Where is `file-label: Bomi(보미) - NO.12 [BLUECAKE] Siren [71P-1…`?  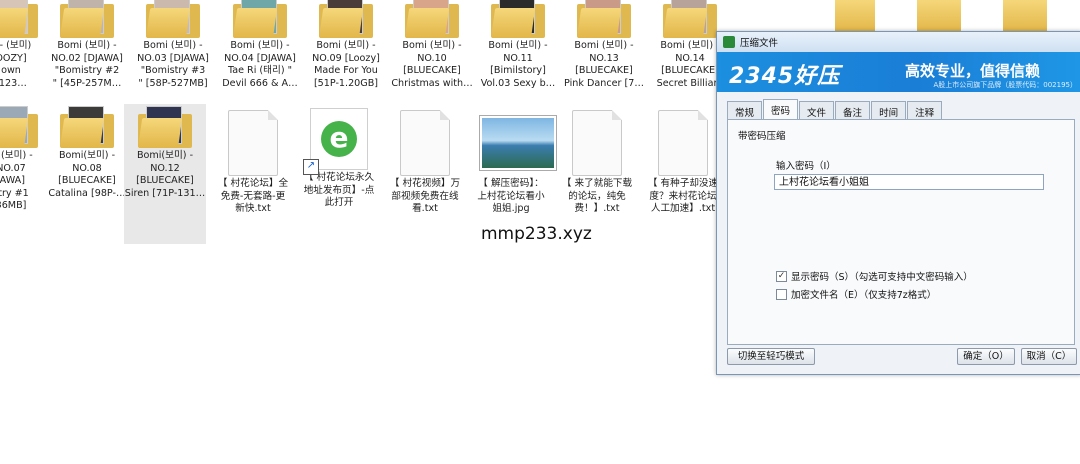
file-label: Bomi(보미) - NO.12 [BLUECAKE] Siren [71P-1… is located at coordinates (165, 174).